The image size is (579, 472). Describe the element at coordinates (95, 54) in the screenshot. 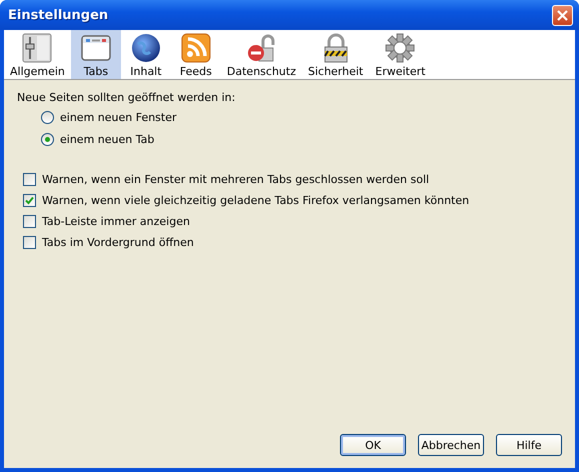

I see `pane-tab: Tabs` at that location.